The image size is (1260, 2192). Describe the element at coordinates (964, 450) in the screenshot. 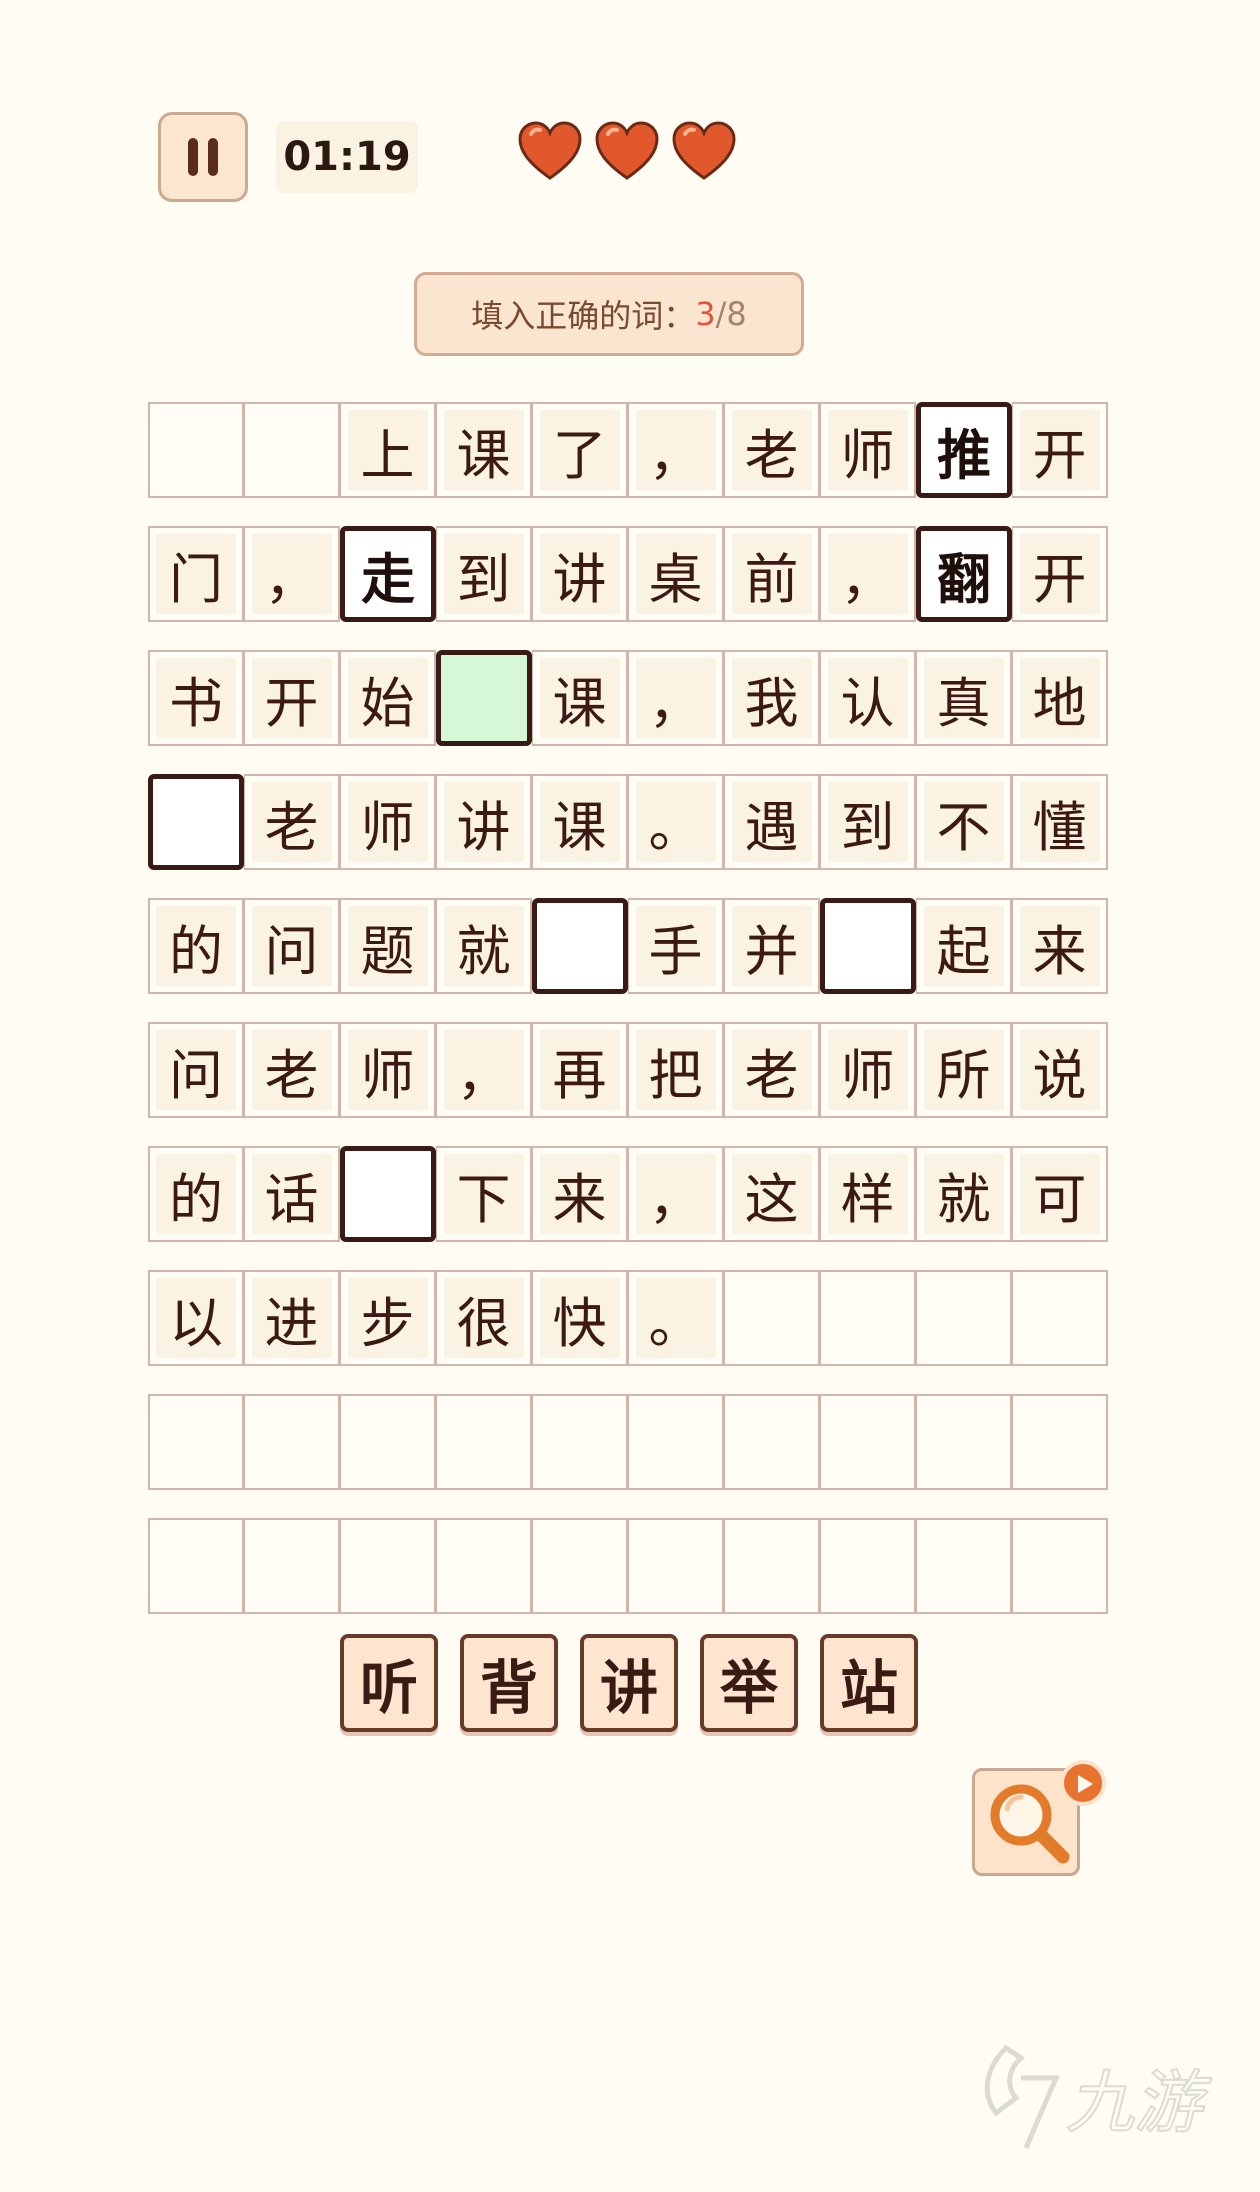

I see `filled-answer-cell: 推` at that location.